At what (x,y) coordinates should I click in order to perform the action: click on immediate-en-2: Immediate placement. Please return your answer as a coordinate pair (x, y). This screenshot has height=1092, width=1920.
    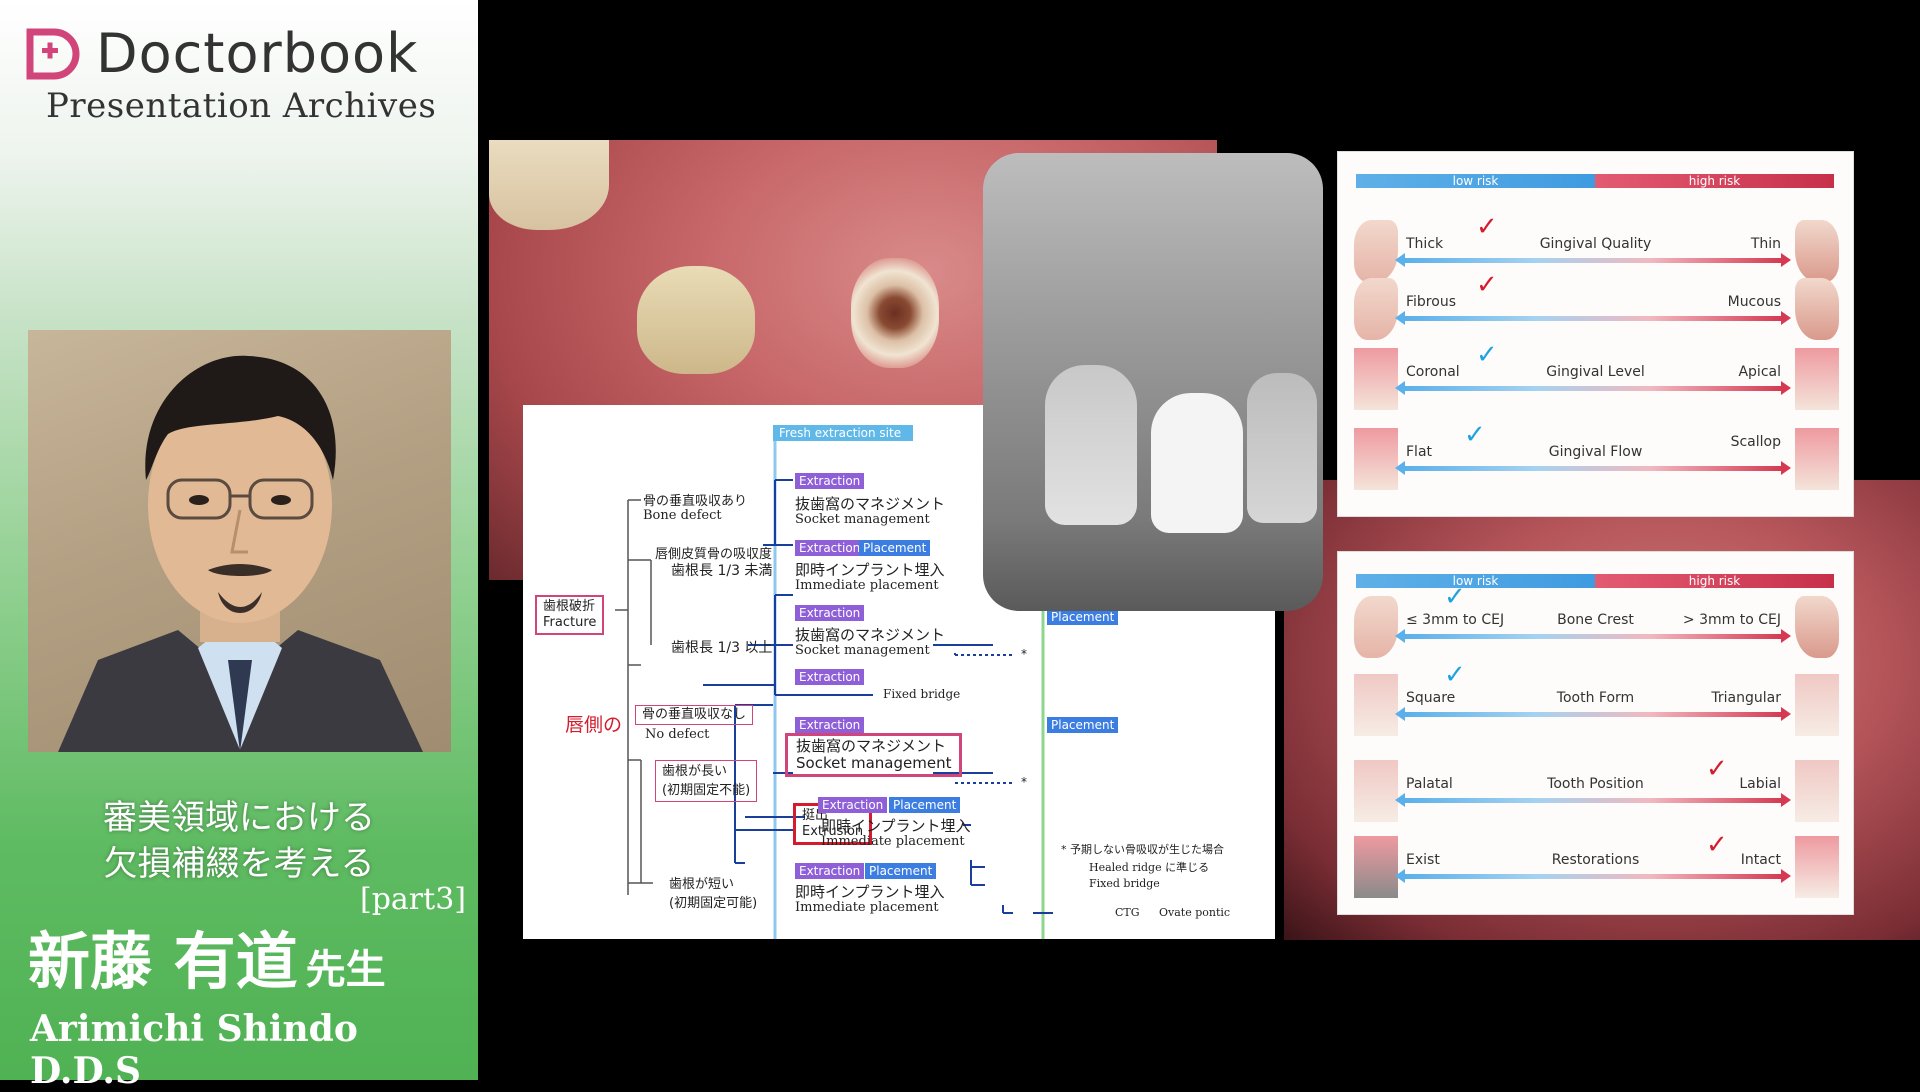
    Looking at the image, I should click on (893, 841).